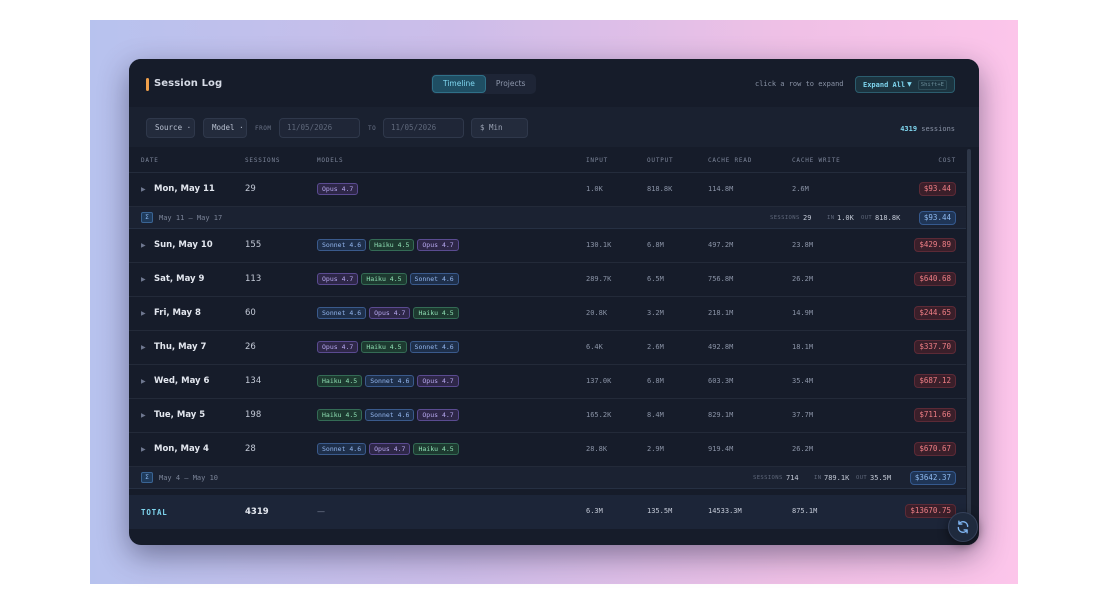 Image resolution: width=1108 pixels, height=604 pixels. I want to click on week-range: May 4 – May 10, so click(189, 478).